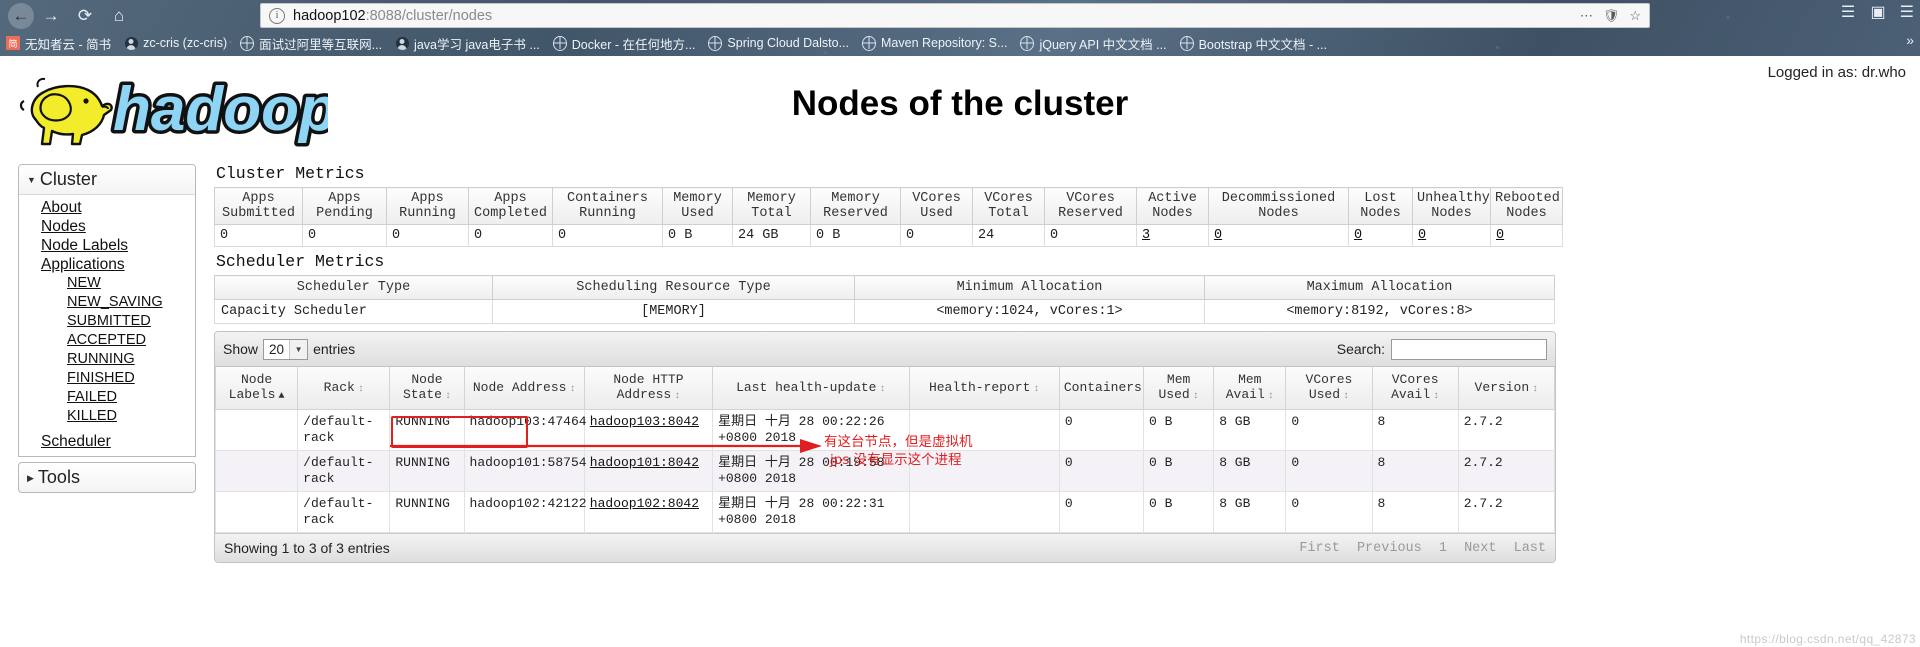  Describe the element at coordinates (644, 462) in the screenshot. I see `node-http-address-link: hadoop101:8042` at that location.